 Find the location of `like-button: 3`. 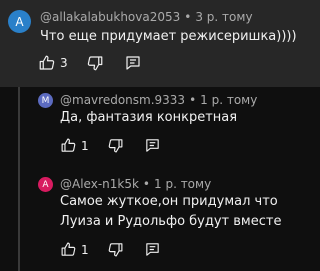

like-button: 3 is located at coordinates (53, 63).